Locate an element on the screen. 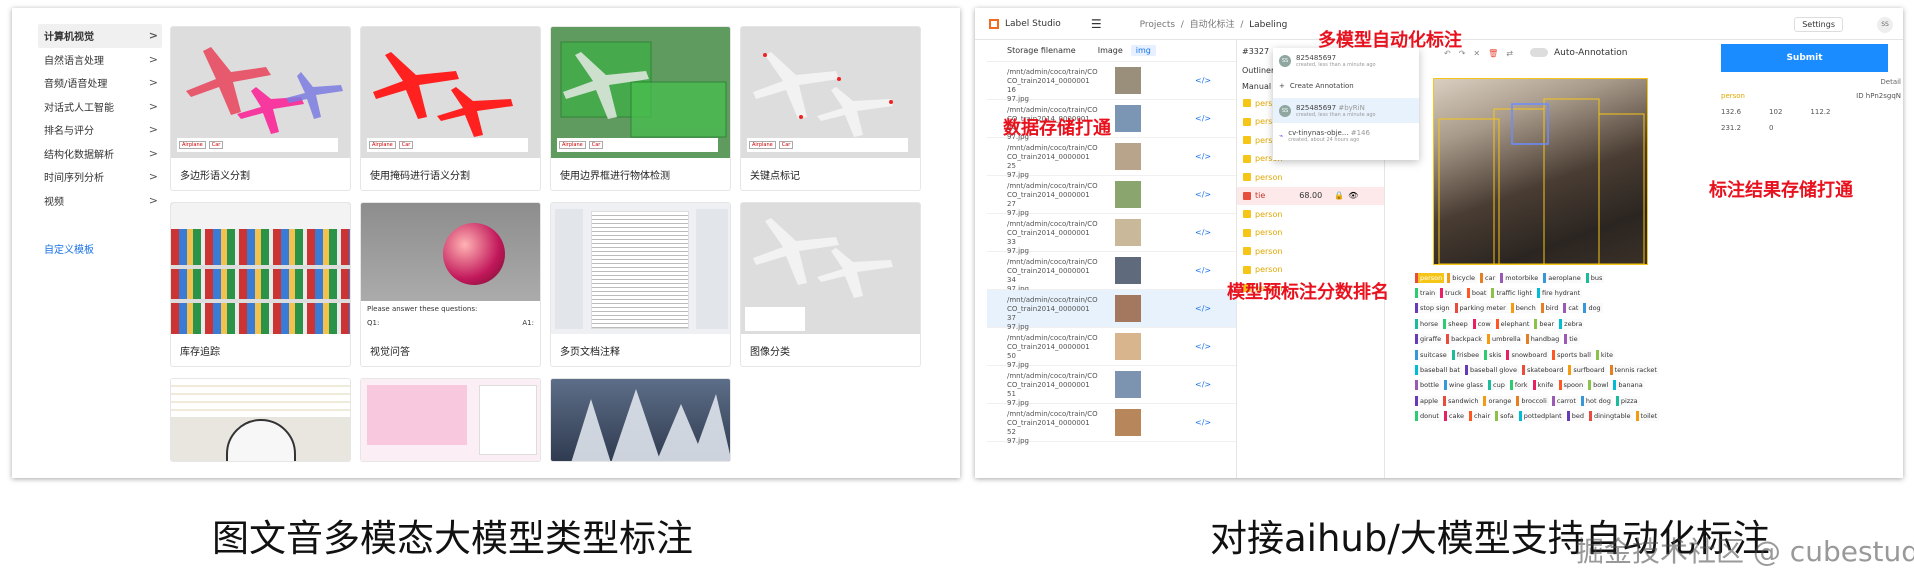 The height and width of the screenshot is (582, 1914). column-image: Image is located at coordinates (1110, 50).